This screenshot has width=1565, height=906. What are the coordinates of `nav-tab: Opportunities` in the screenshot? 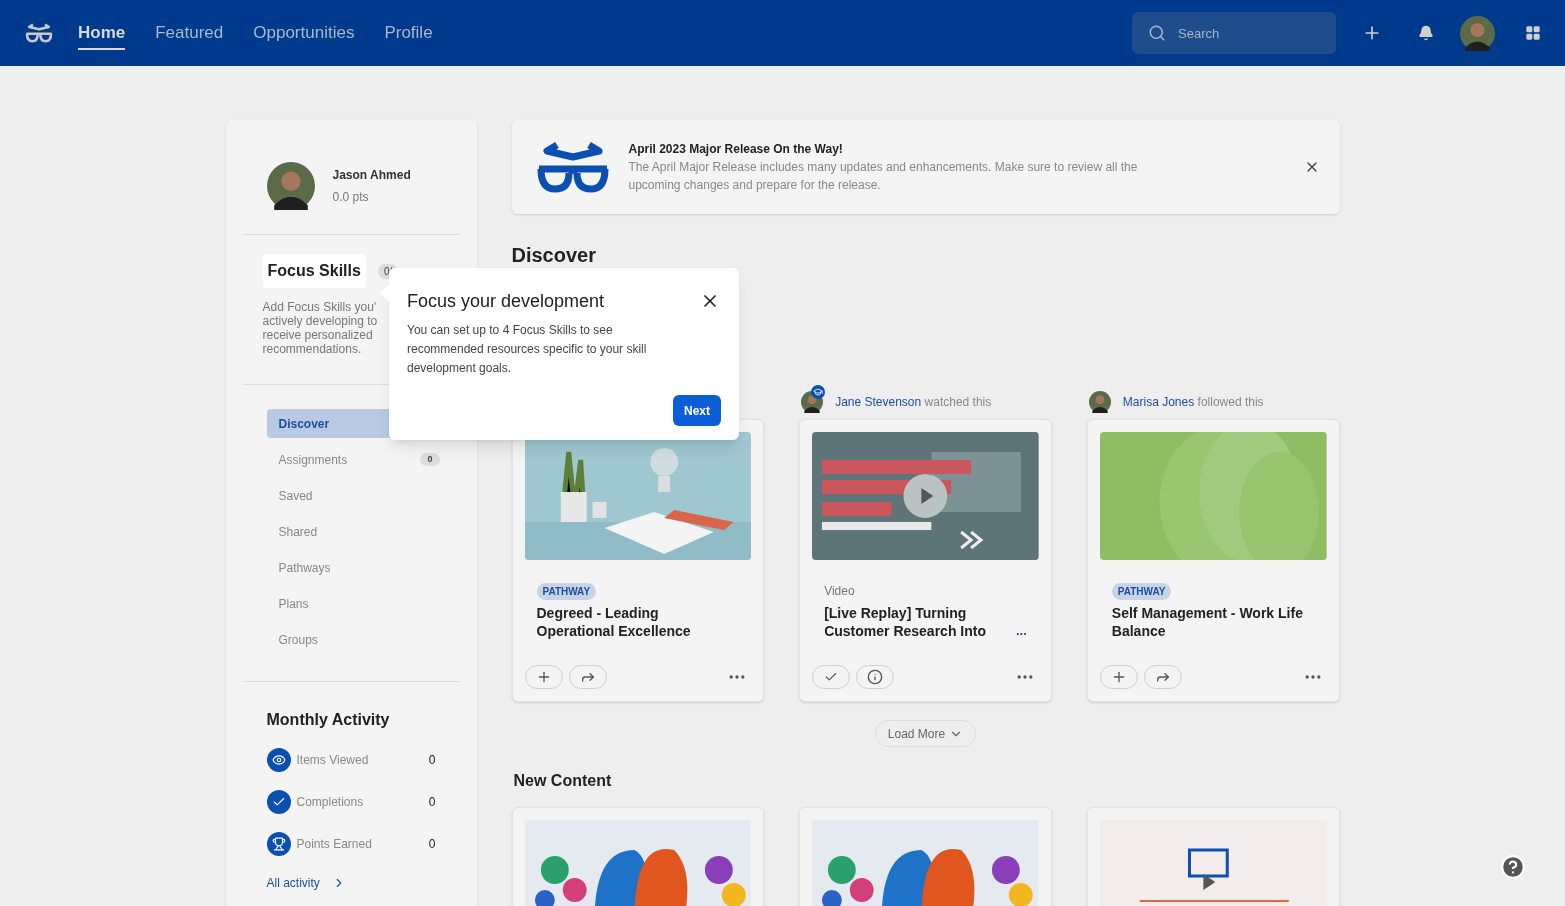 It's located at (304, 33).